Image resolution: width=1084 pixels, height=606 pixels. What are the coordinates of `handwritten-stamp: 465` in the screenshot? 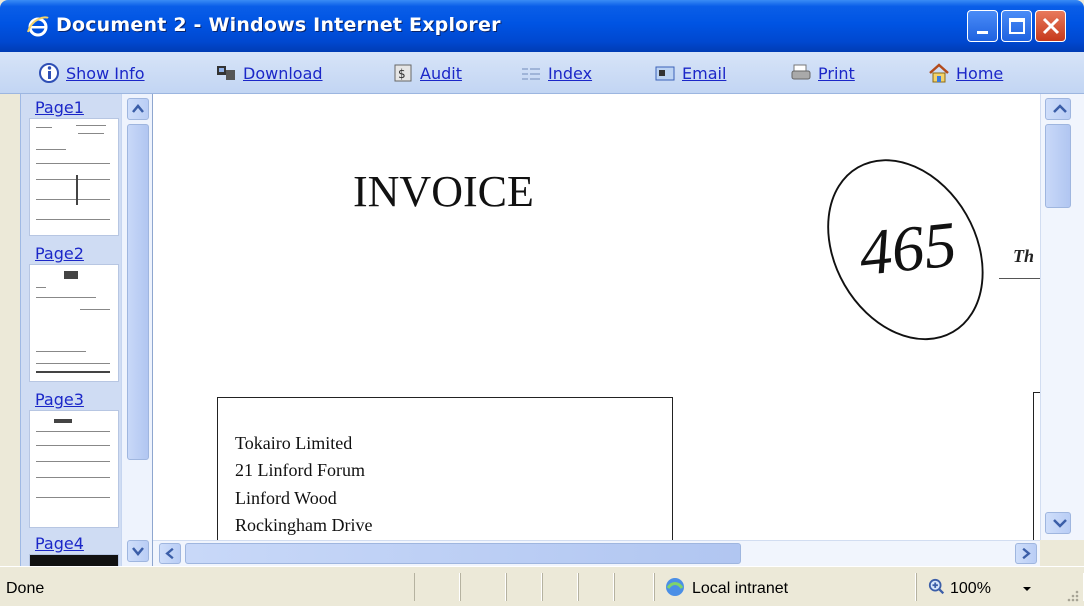 It's located at (905, 250).